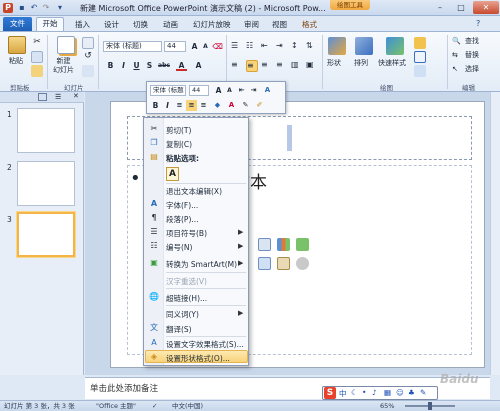  What do you see at coordinates (175, 46) in the screenshot?
I see `font-size-combo: 44` at bounding box center [175, 46].